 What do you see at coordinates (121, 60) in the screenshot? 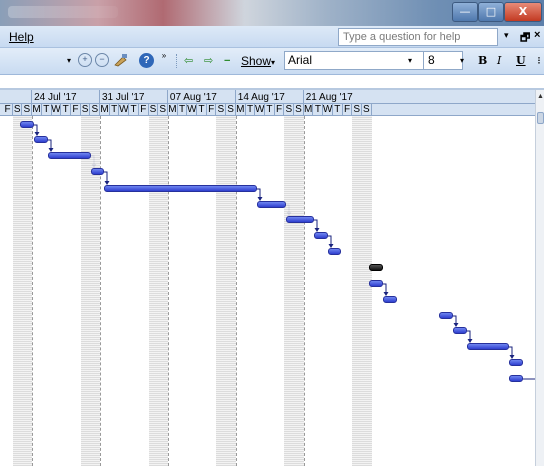
I see `scroll-to-task-icon` at bounding box center [121, 60].